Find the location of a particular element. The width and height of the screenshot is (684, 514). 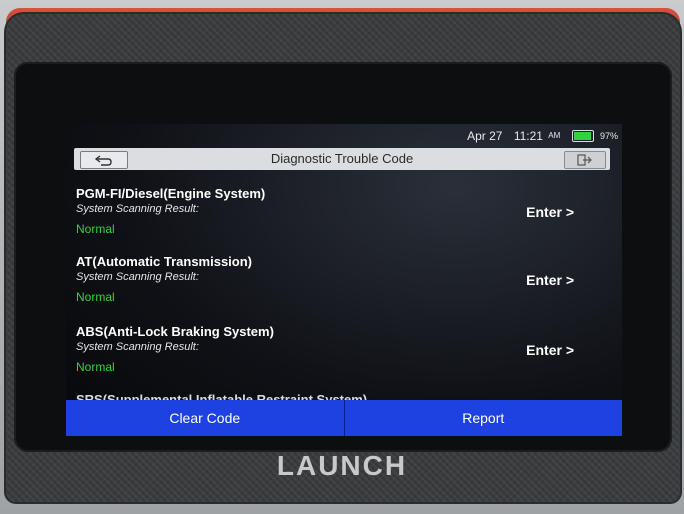

exit-icon is located at coordinates (584, 160).